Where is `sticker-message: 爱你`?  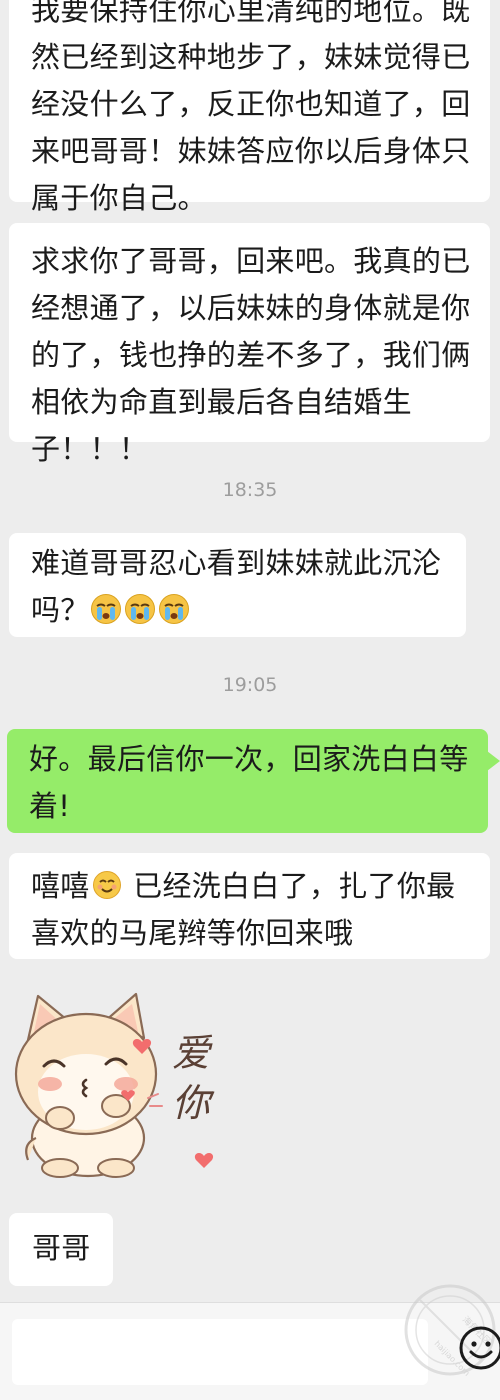 sticker-message: 爱你 is located at coordinates (115, 1086).